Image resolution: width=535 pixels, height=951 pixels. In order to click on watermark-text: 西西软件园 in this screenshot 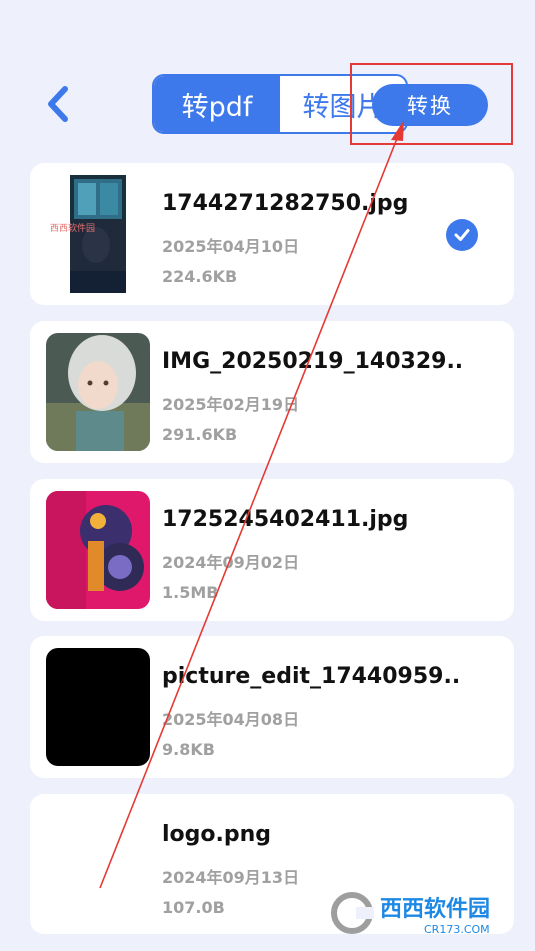, I will do `click(435, 909)`.